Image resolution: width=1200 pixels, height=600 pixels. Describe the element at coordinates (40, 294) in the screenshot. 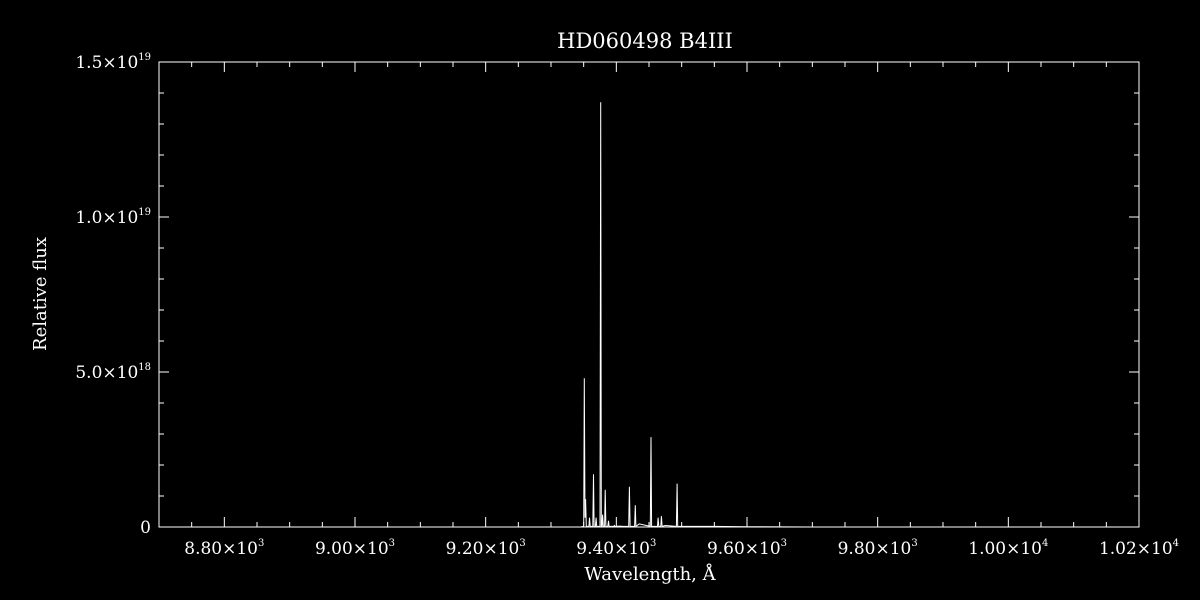

I see `y-axis-title: Relative flux` at that location.